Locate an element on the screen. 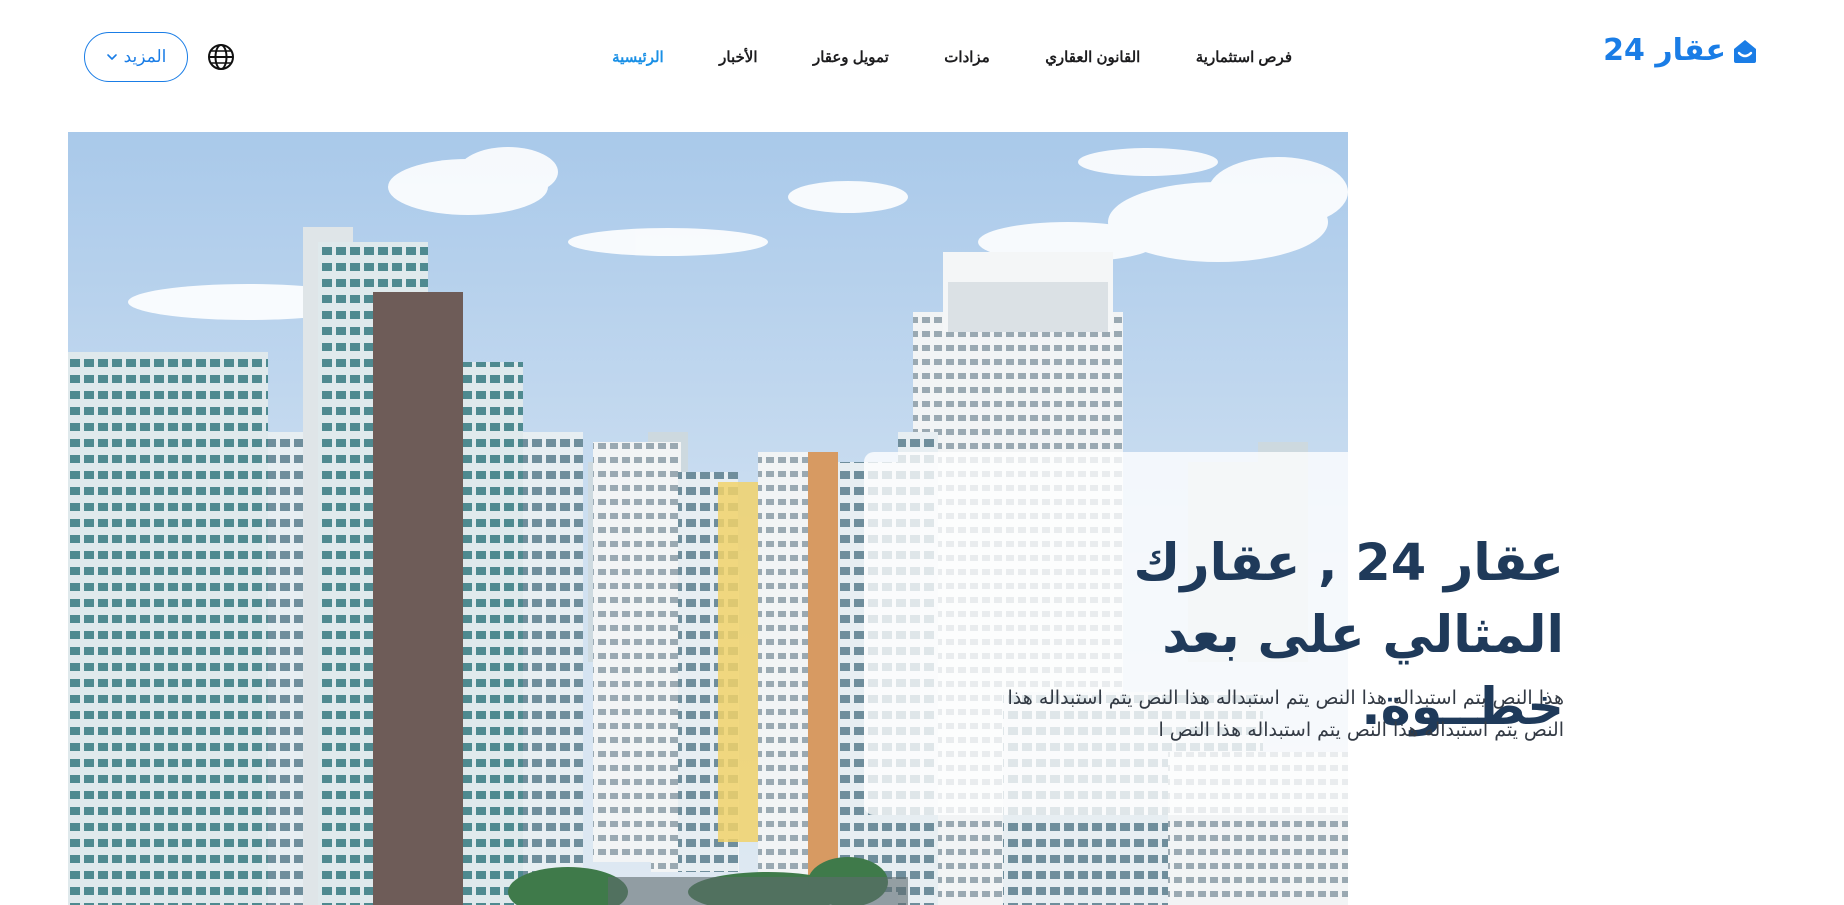  globe-icon is located at coordinates (221, 57).